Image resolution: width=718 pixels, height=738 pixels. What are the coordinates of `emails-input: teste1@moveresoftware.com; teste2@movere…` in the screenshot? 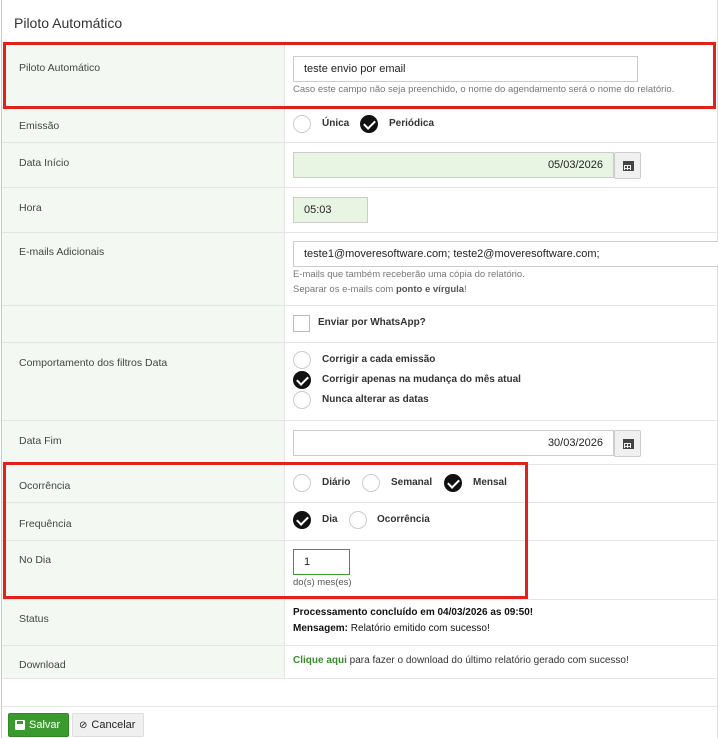 It's located at (505, 254).